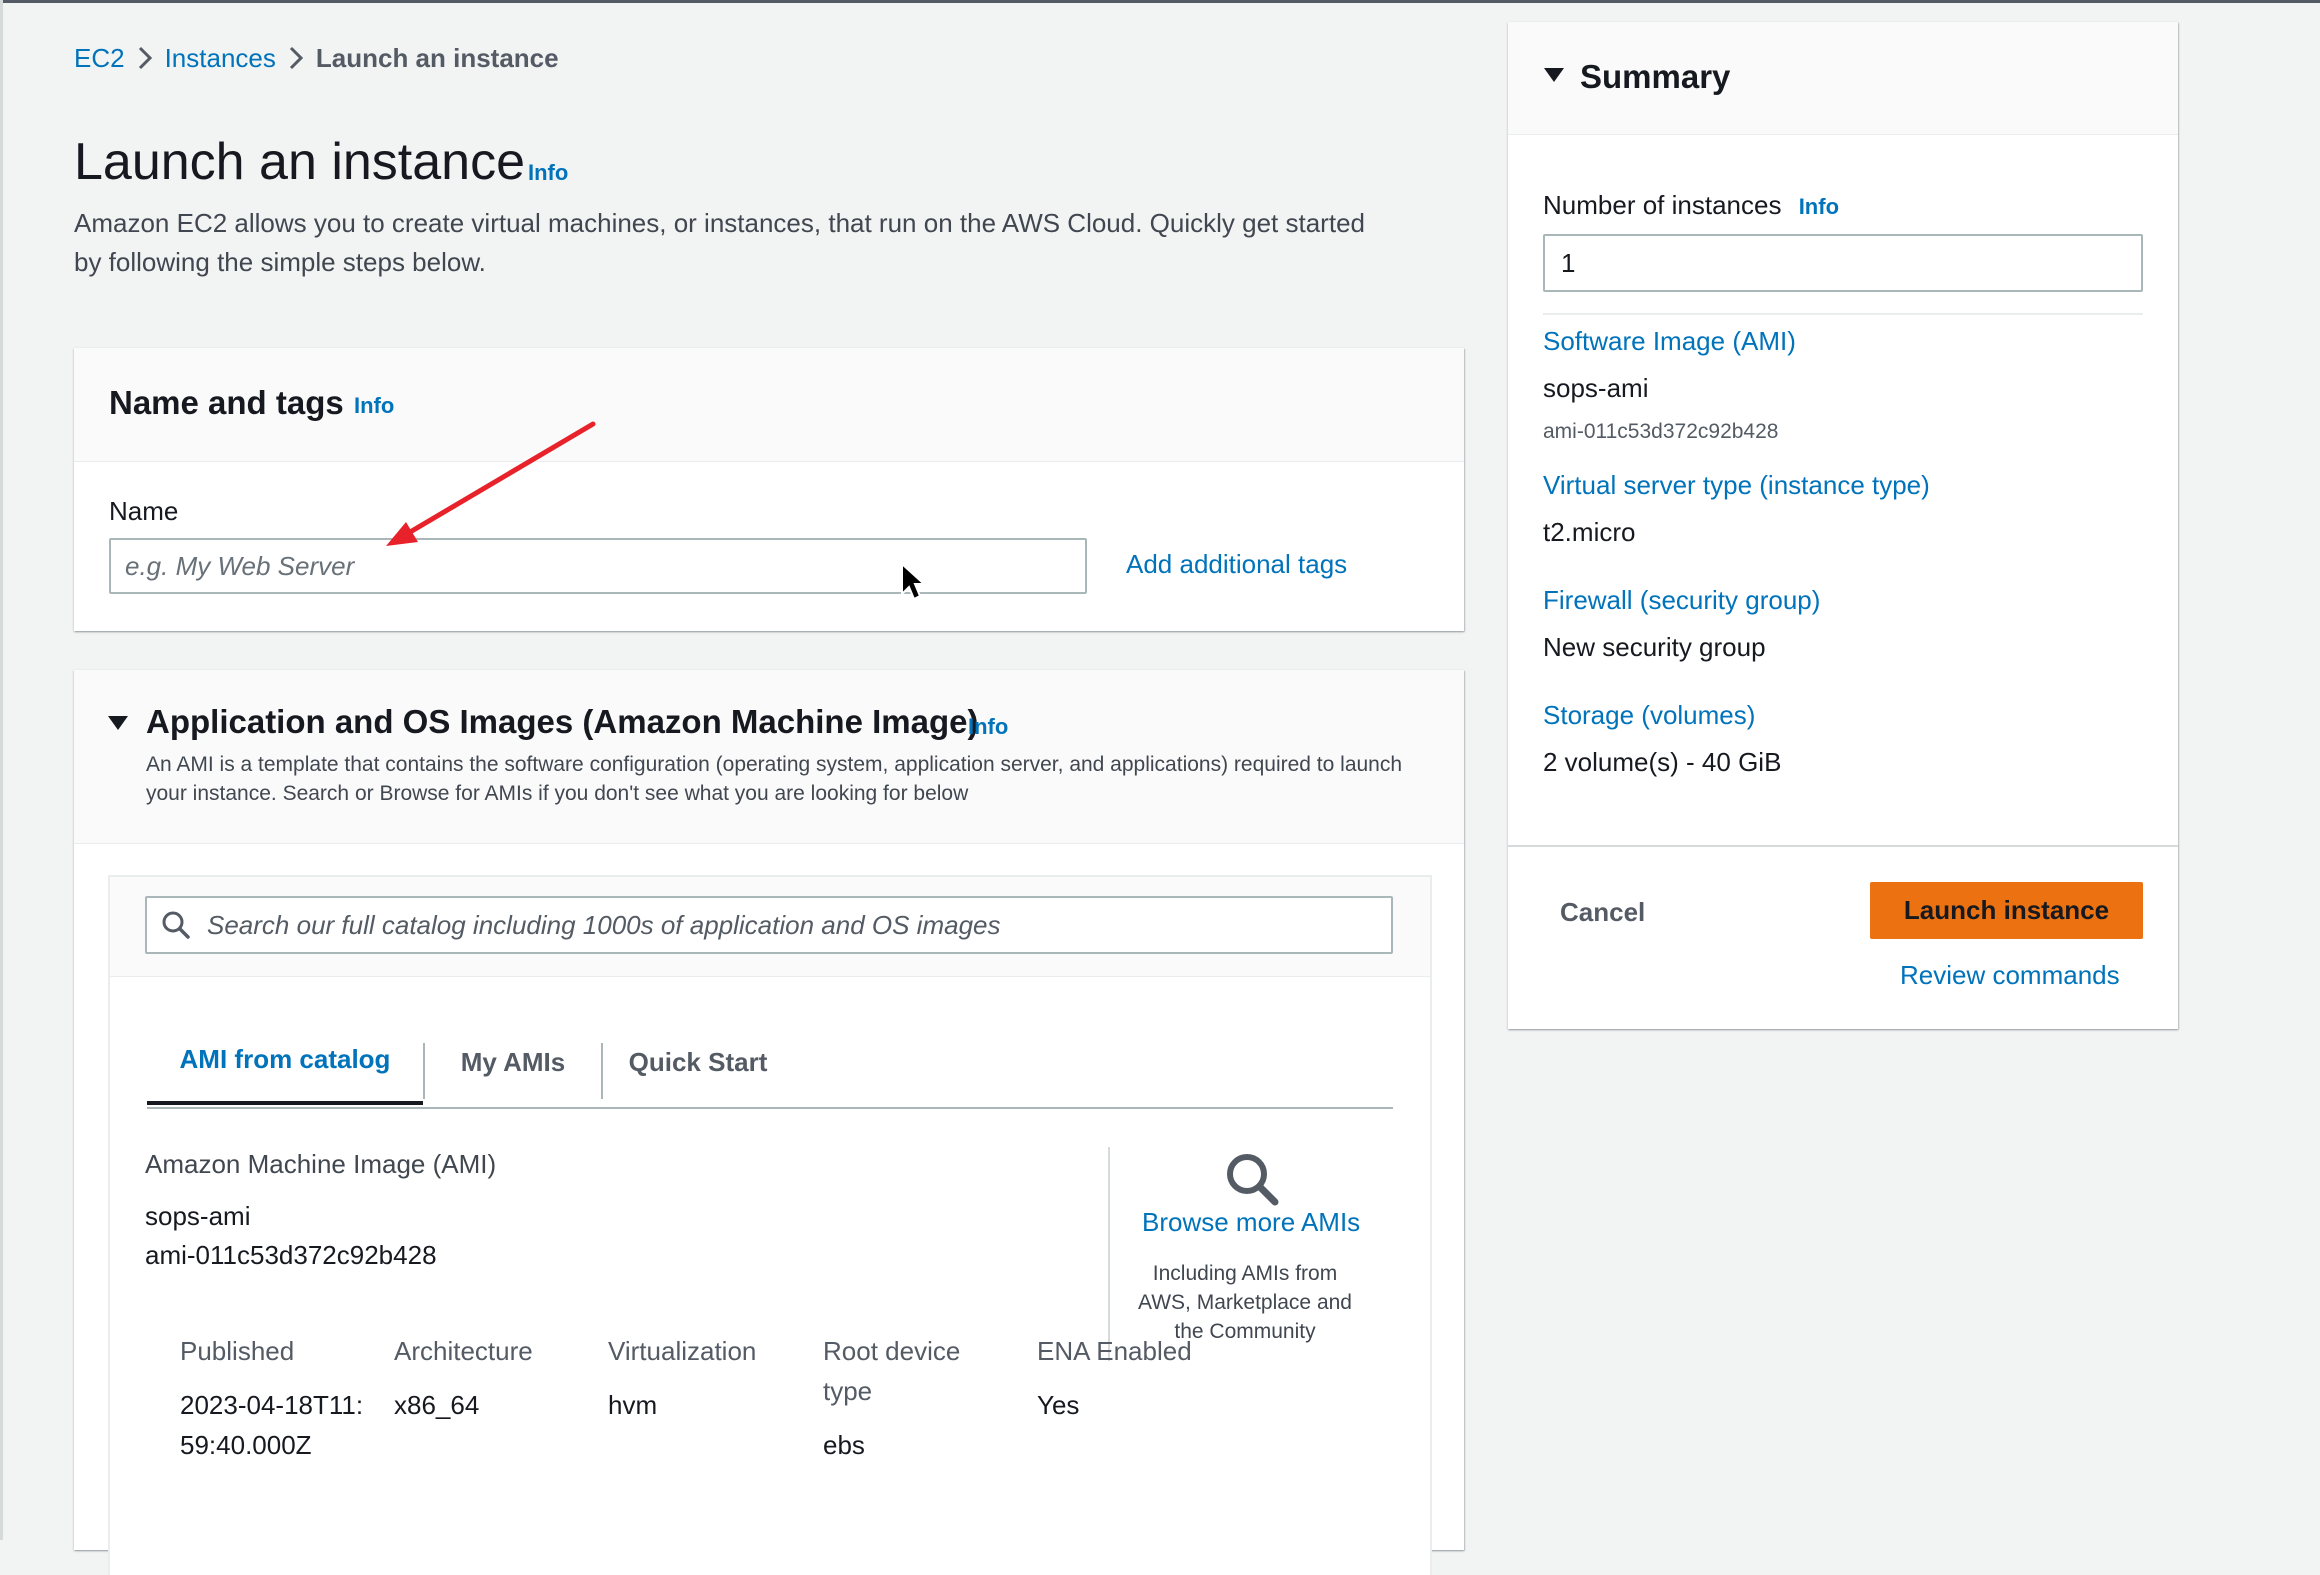 This screenshot has width=2320, height=1575. Describe the element at coordinates (220, 58) in the screenshot. I see `breadcrumb-instances: Instances` at that location.